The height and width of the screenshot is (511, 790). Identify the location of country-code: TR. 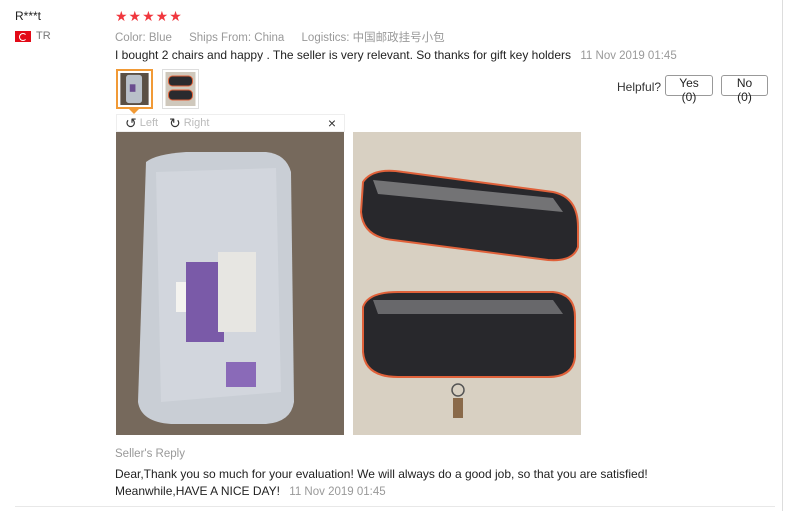
(43, 36).